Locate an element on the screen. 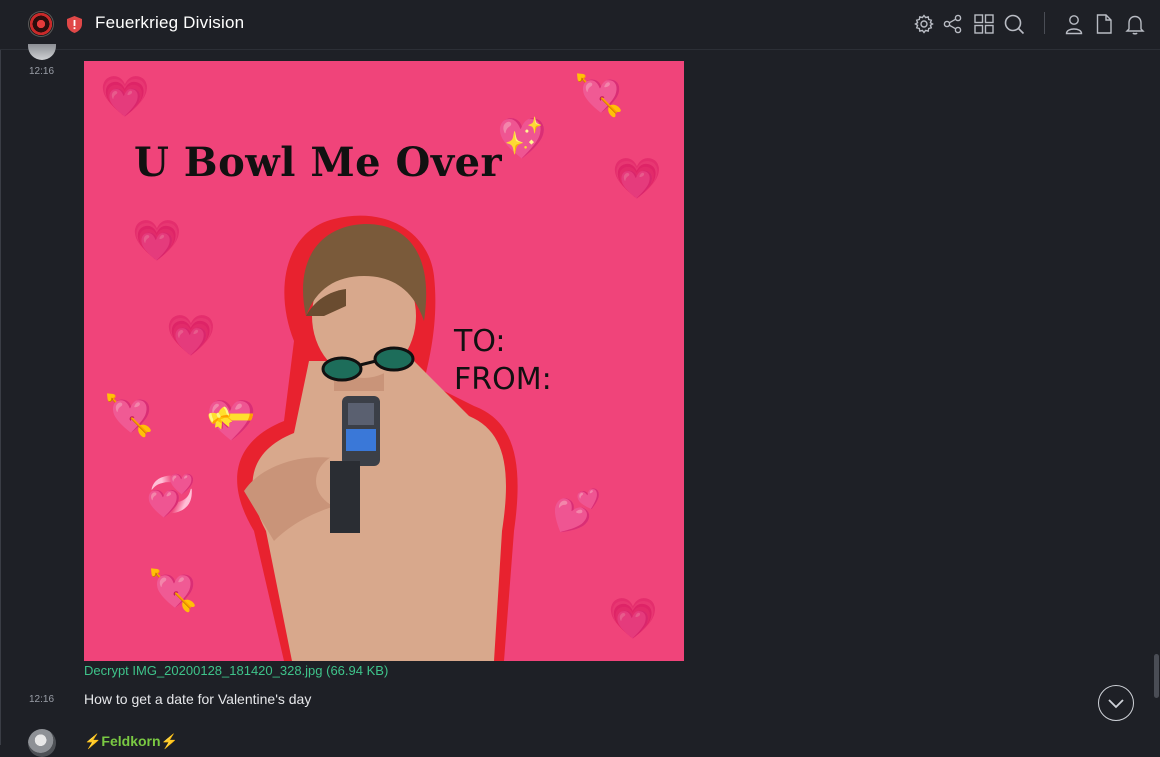 The width and height of the screenshot is (1160, 757). sender-name: ⚡Feldkorn⚡ is located at coordinates (131, 741).